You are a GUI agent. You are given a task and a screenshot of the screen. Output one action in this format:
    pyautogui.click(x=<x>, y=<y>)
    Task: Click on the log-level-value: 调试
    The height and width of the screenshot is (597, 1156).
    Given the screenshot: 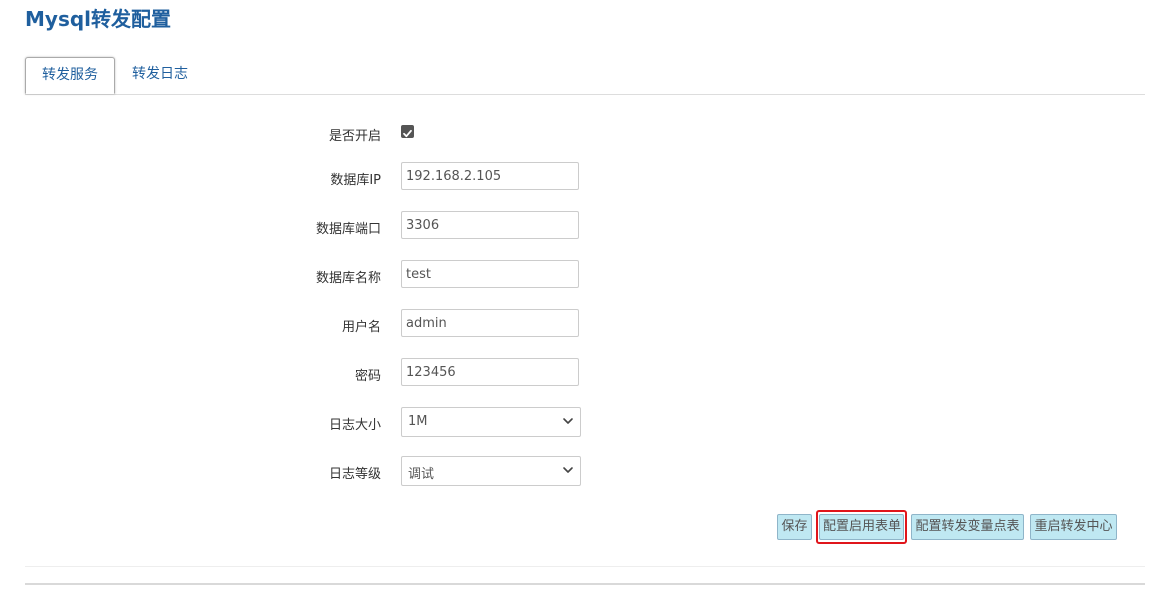 What is the action you would take?
    pyautogui.click(x=421, y=474)
    